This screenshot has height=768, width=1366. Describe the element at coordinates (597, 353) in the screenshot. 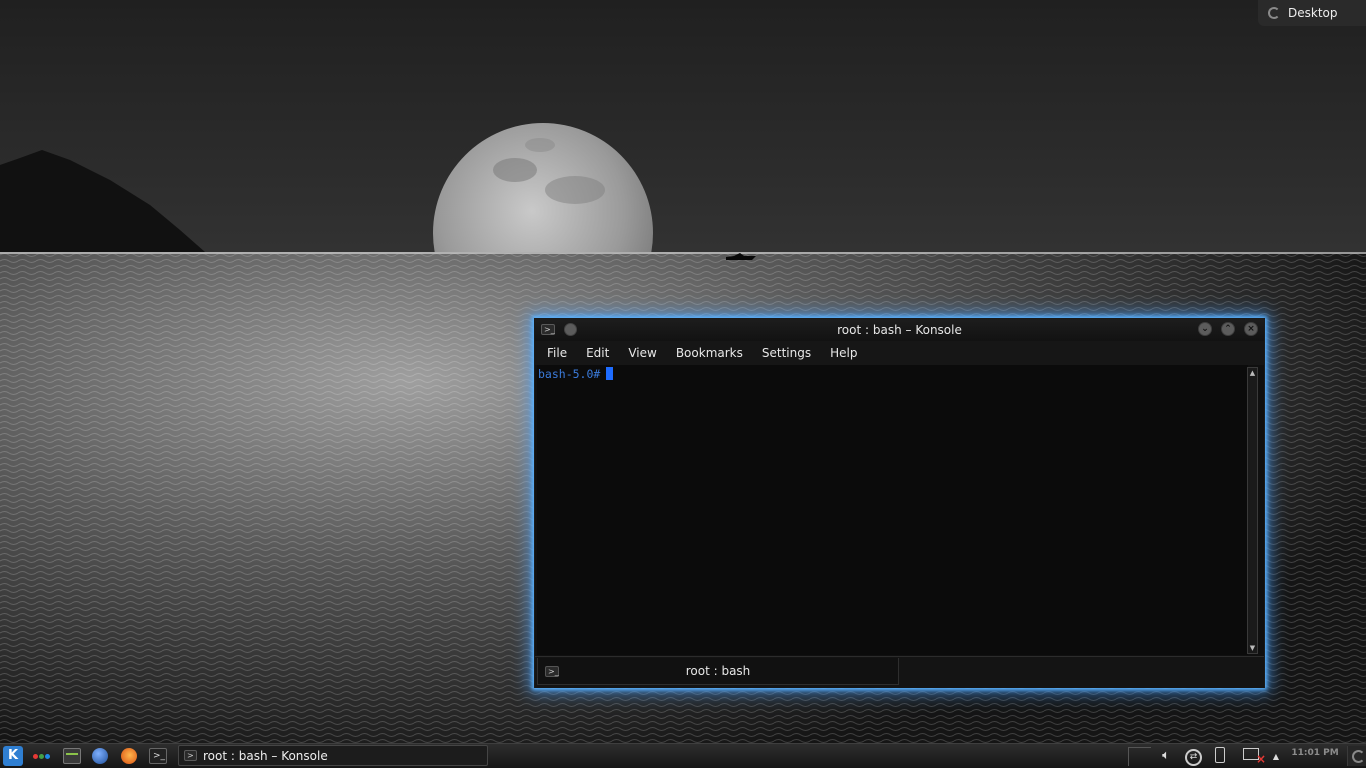

I see `menu-edit: Edit` at that location.